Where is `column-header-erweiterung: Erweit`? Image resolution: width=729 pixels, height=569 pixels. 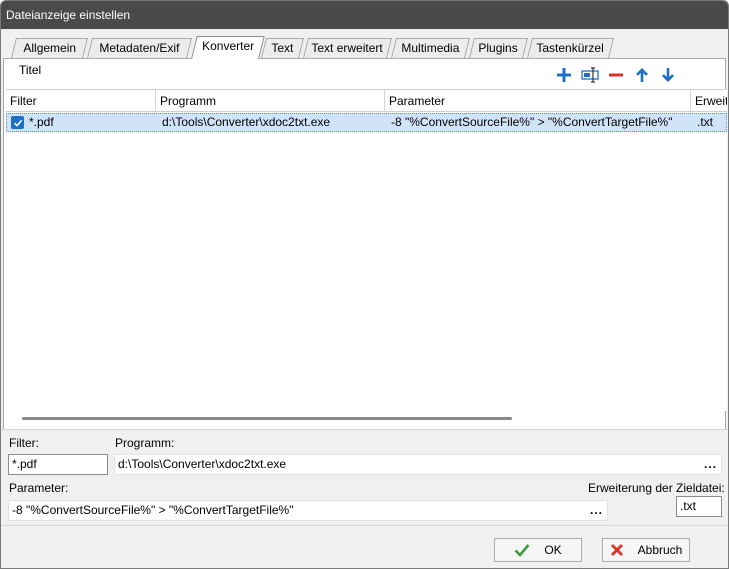 column-header-erweiterung: Erweit is located at coordinates (709, 101).